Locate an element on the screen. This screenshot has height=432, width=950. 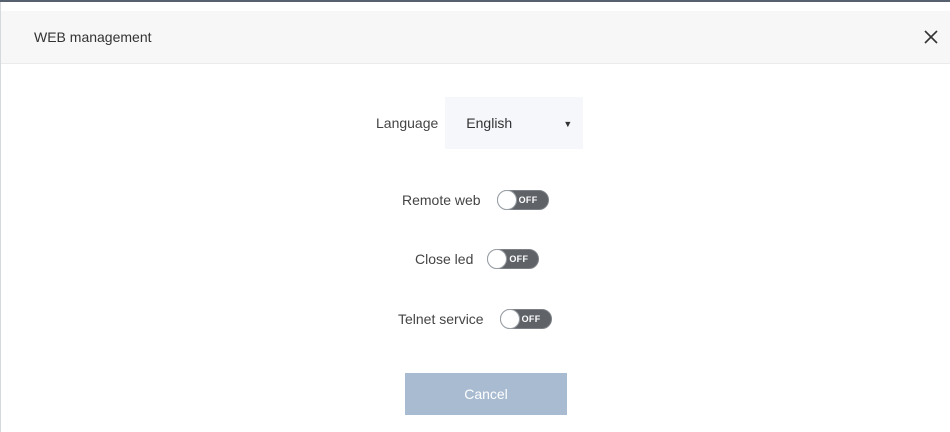
telnet-service-toggle: OFF is located at coordinates (525, 319).